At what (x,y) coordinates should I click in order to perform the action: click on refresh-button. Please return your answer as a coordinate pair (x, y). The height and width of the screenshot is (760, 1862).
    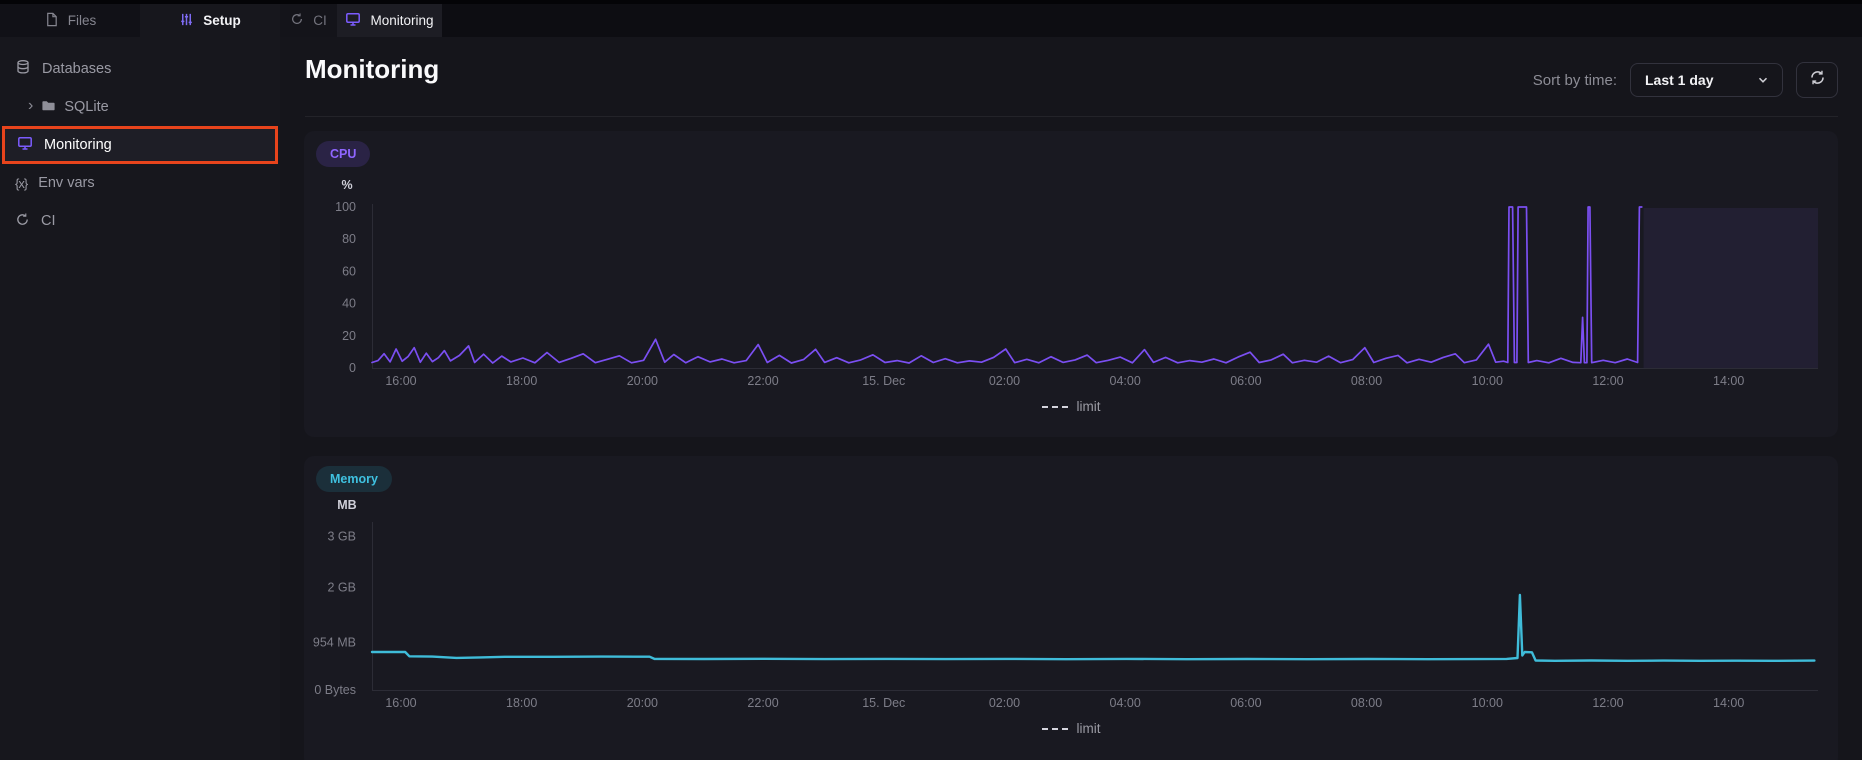
    Looking at the image, I should click on (1817, 80).